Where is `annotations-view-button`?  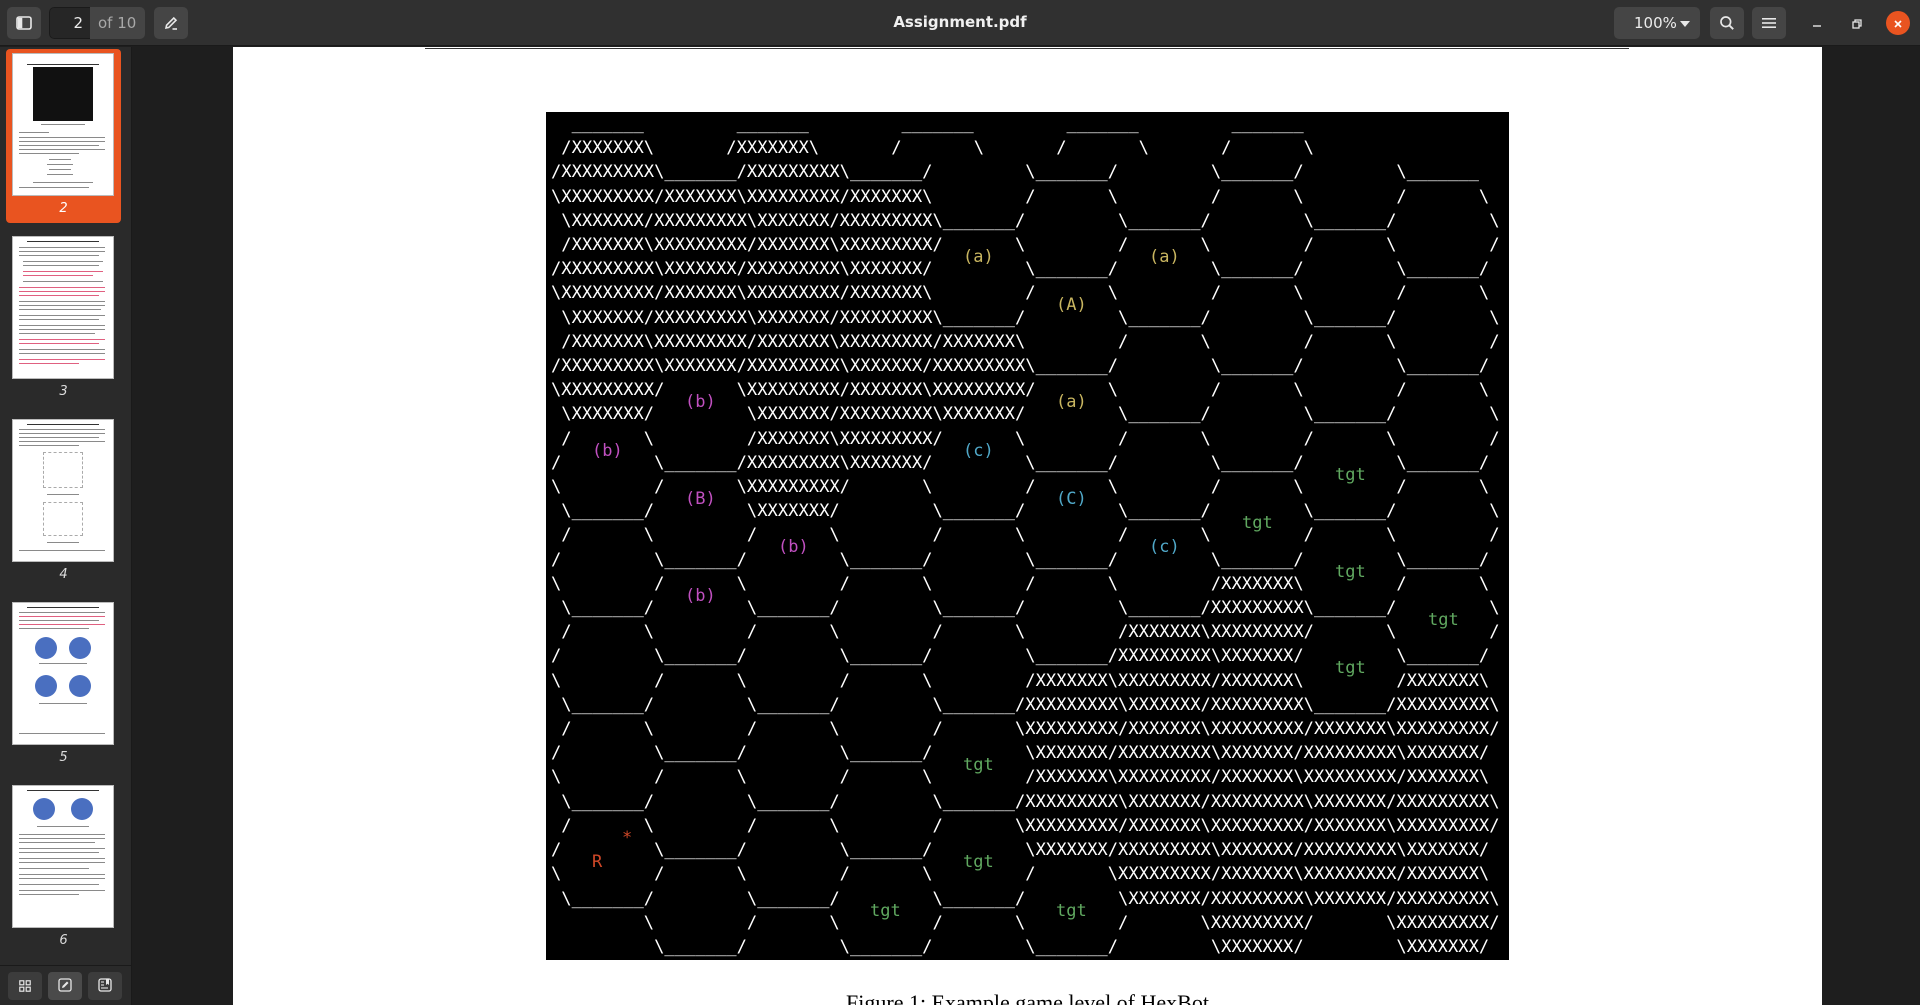
annotations-view-button is located at coordinates (65, 986).